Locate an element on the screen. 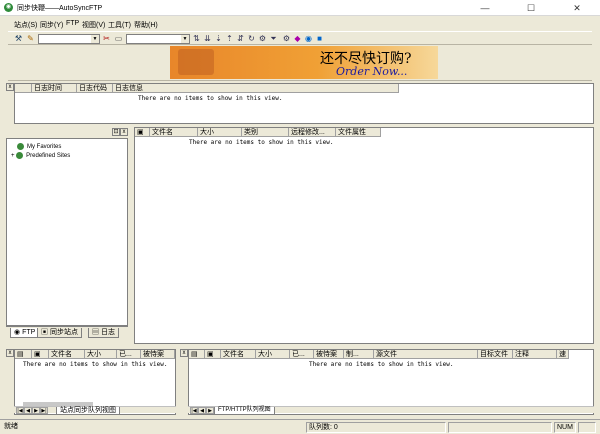 This screenshot has height=434, width=600. tree-header: ⊡ x is located at coordinates (67, 132).